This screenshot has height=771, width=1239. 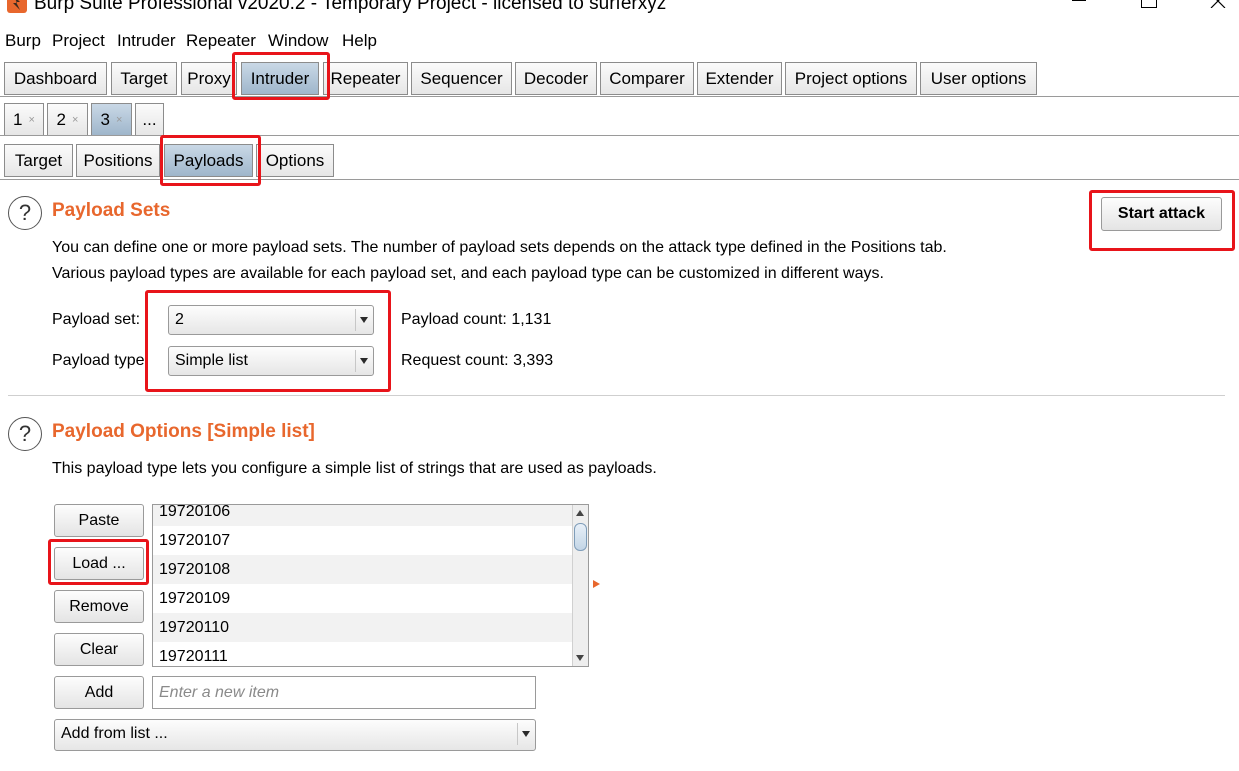 I want to click on tab-user-options: User options, so click(x=978, y=78).